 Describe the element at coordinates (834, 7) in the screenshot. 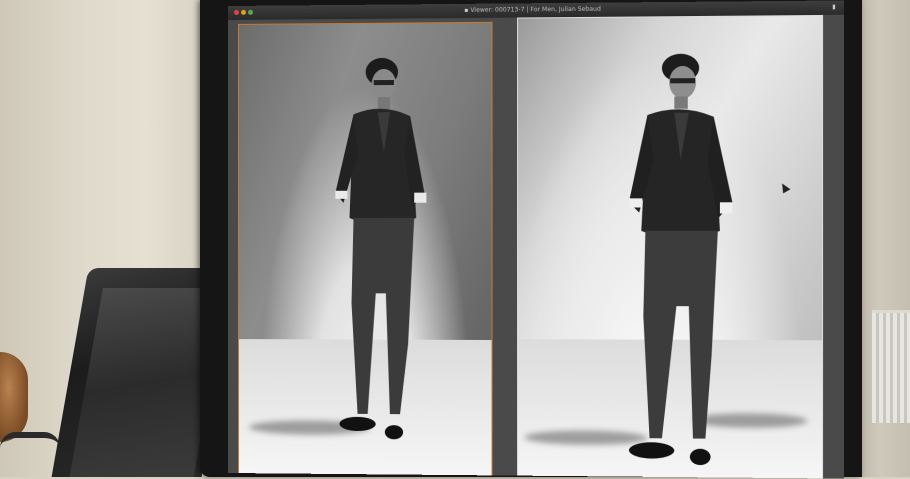

I see `titlebar-indicator: ▮` at that location.